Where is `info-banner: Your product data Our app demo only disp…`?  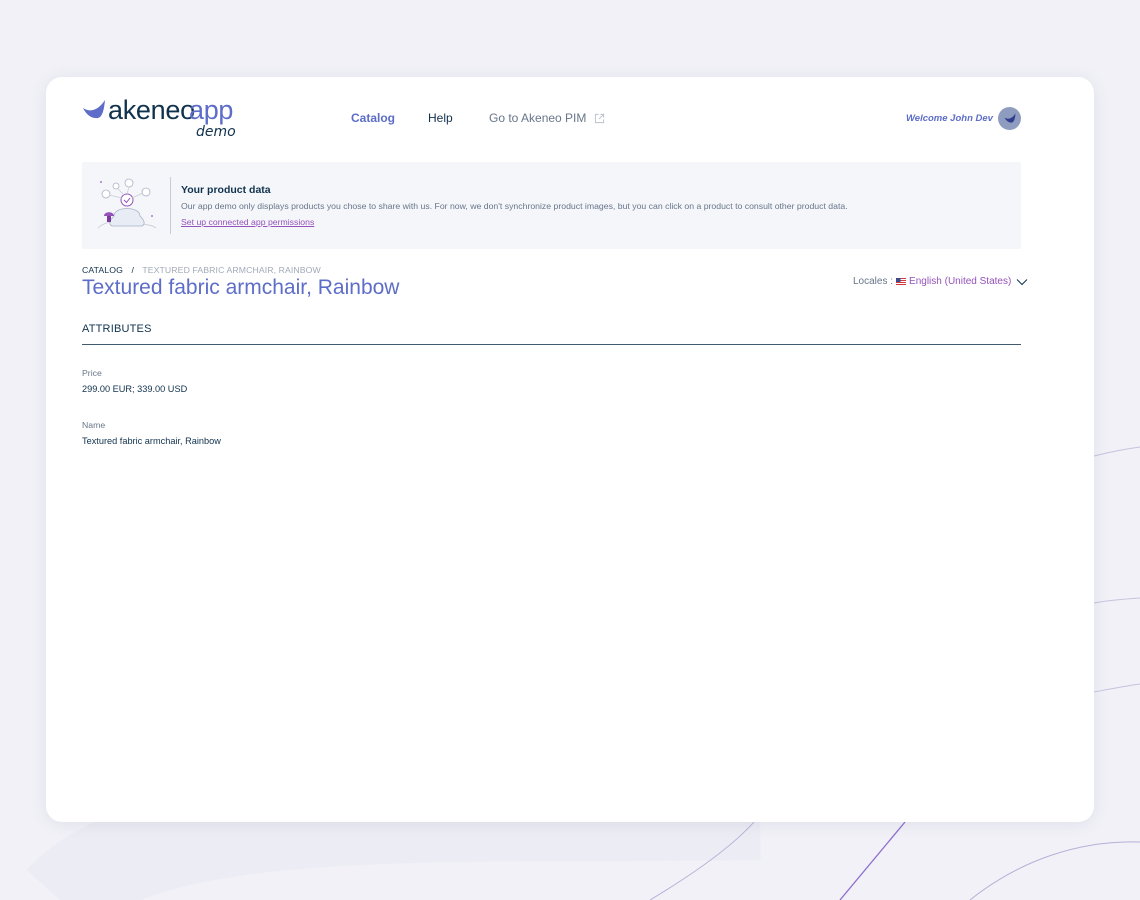
info-banner: Your product data Our app demo only disp… is located at coordinates (551, 205).